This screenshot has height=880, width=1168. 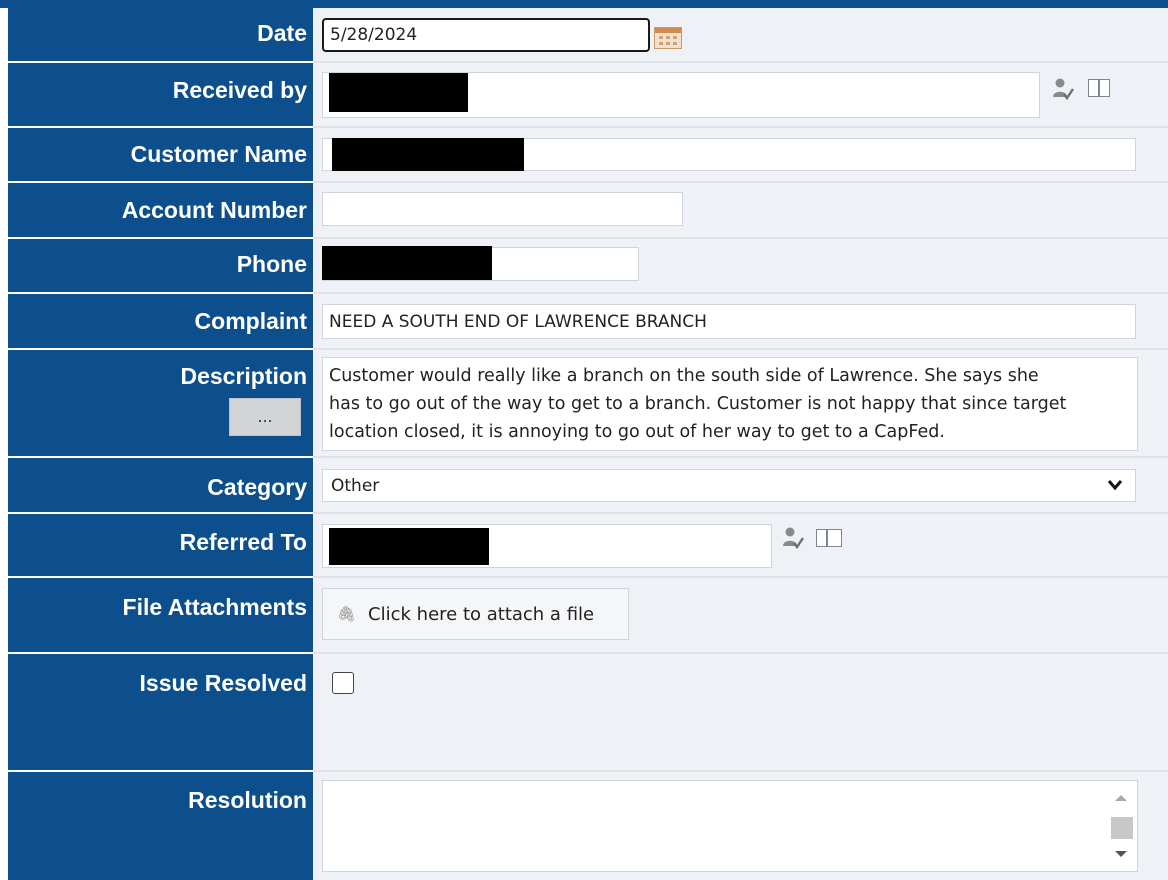 I want to click on phone-label: Phone, so click(x=271, y=264).